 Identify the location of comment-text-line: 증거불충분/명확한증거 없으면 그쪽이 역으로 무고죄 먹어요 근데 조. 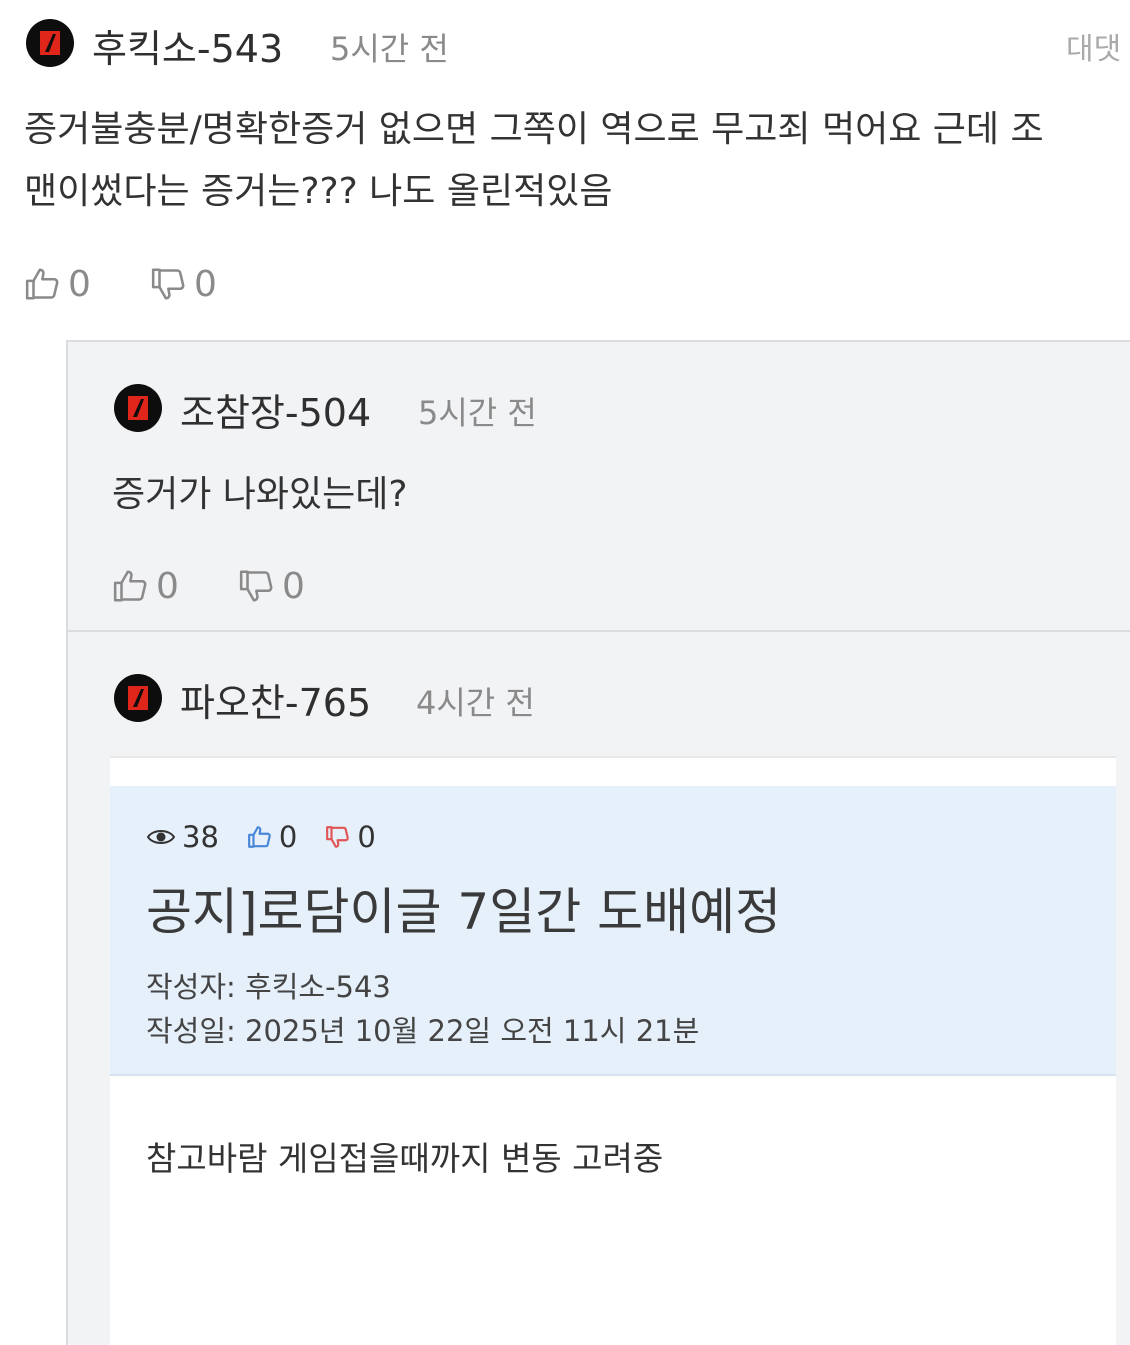
(534, 129).